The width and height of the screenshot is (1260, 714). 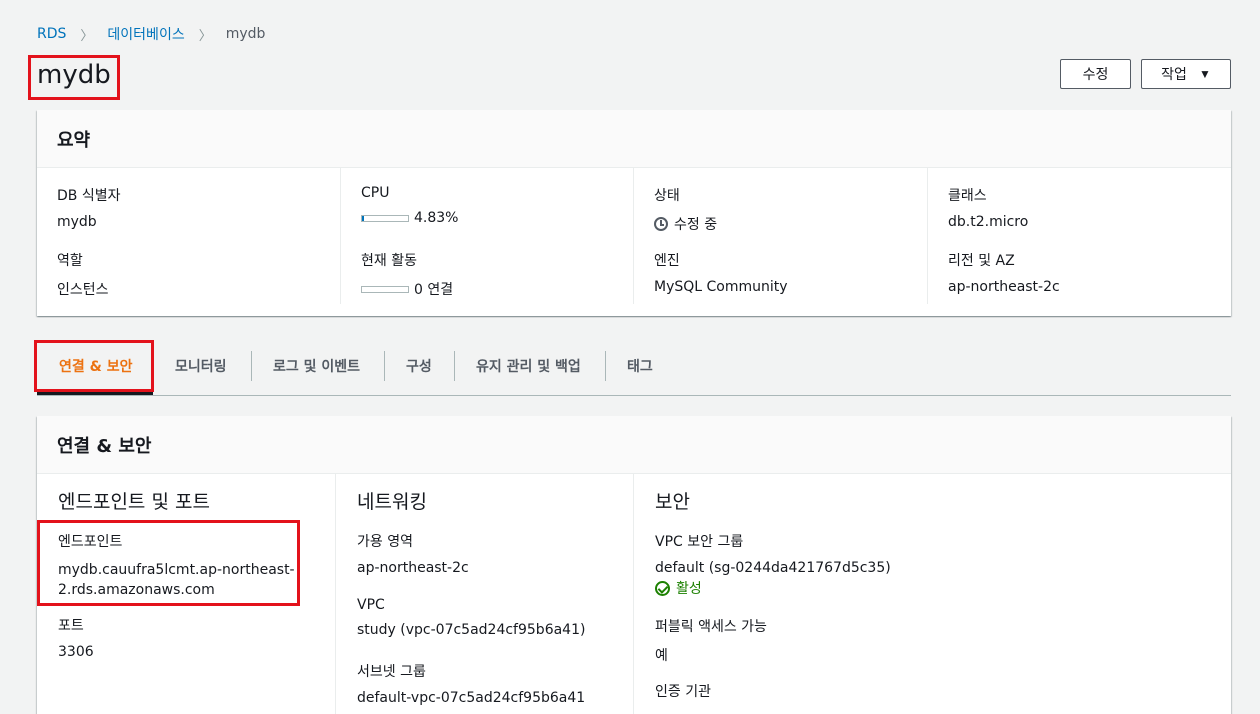 What do you see at coordinates (721, 287) in the screenshot?
I see `engine-value: MySQL Community` at bounding box center [721, 287].